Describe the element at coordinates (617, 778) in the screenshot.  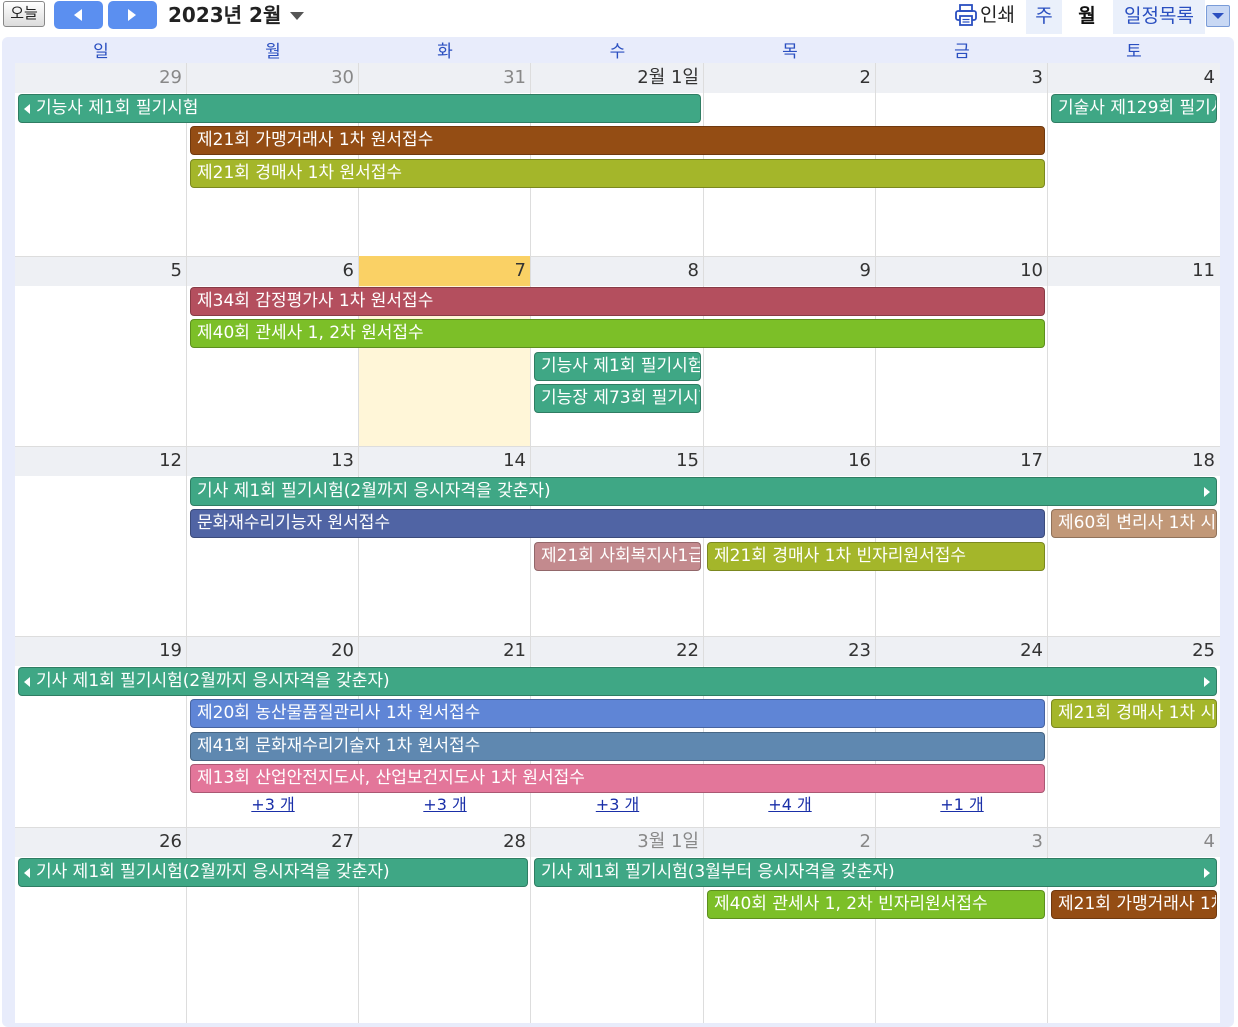
I see `event-chip: 제13회 산업안전지도사, 산업보건지도사 1차 원서접수` at that location.